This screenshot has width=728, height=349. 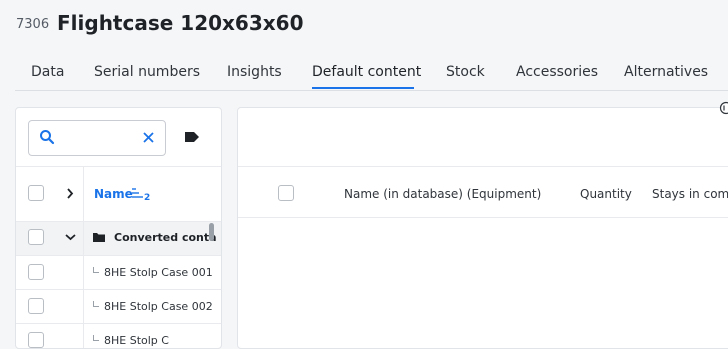 I want to click on group-label: Converted conta, so click(x=165, y=237).